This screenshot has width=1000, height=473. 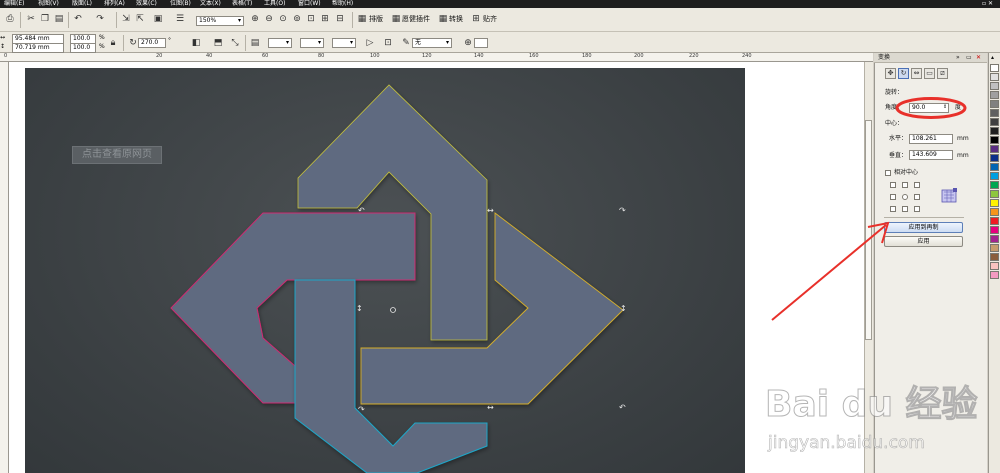 What do you see at coordinates (490, 19) in the screenshot?
I see `snap-label: 贴齐` at bounding box center [490, 19].